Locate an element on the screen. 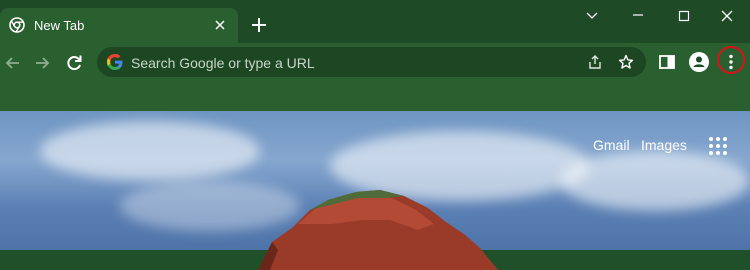 The width and height of the screenshot is (750, 270). close-window-button is located at coordinates (727, 16).